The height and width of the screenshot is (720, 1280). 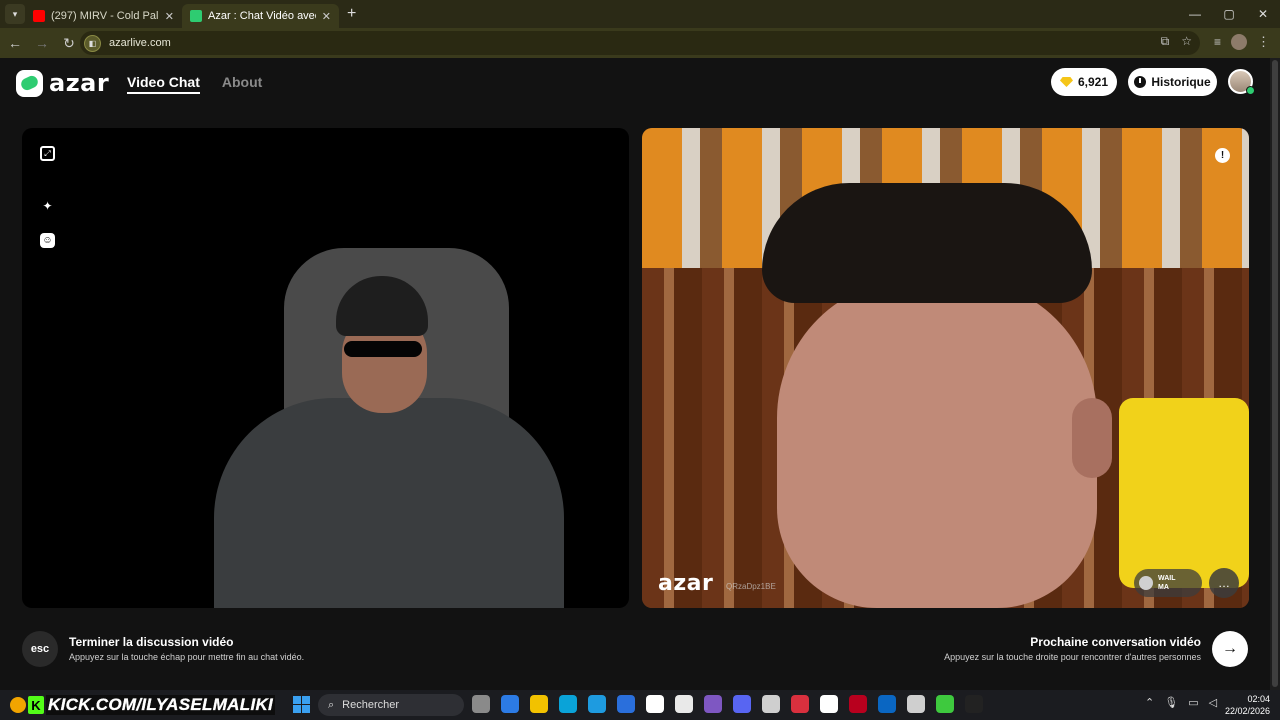 What do you see at coordinates (1146, 583) in the screenshot?
I see `user-icon` at bounding box center [1146, 583].